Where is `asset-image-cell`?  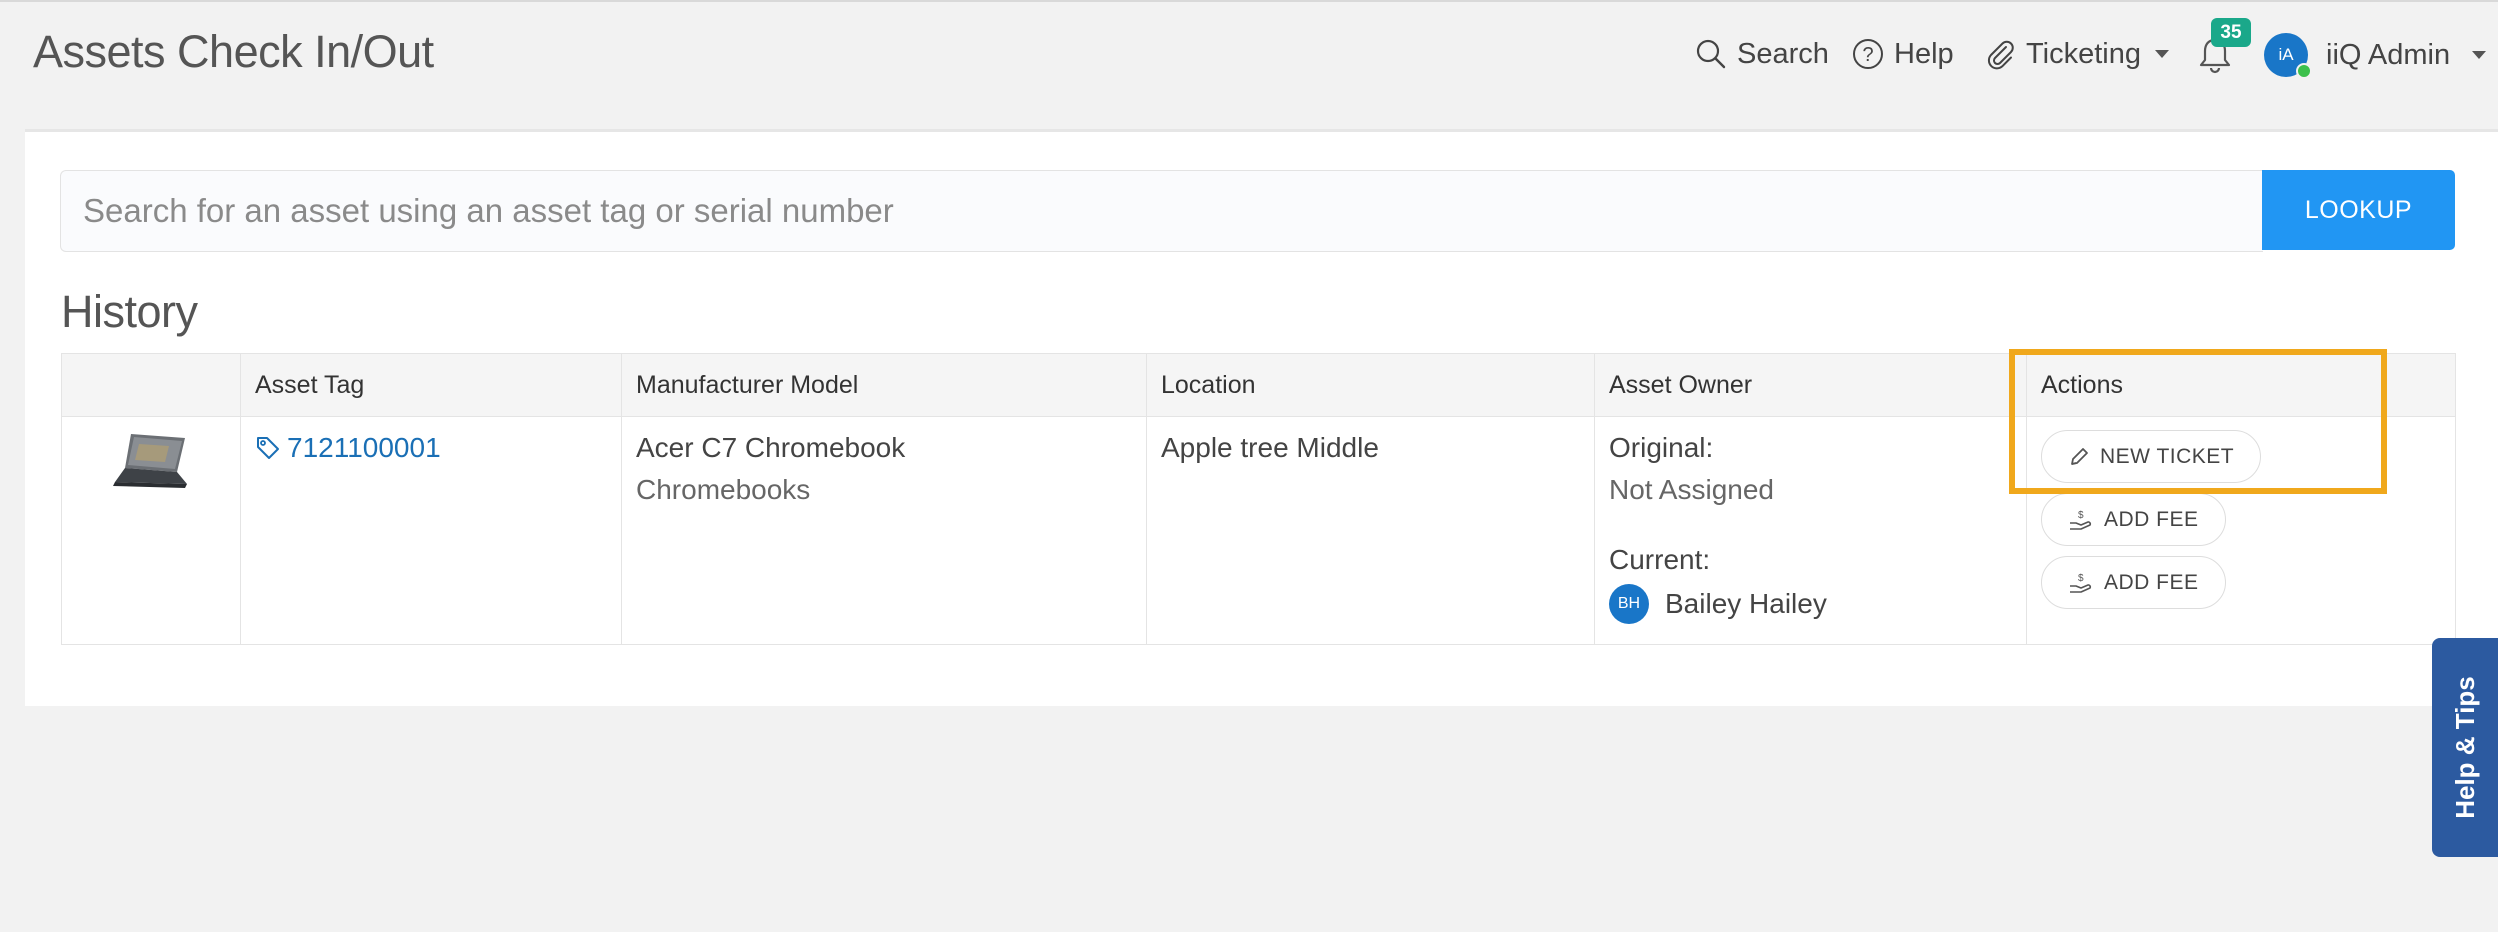 asset-image-cell is located at coordinates (151, 530).